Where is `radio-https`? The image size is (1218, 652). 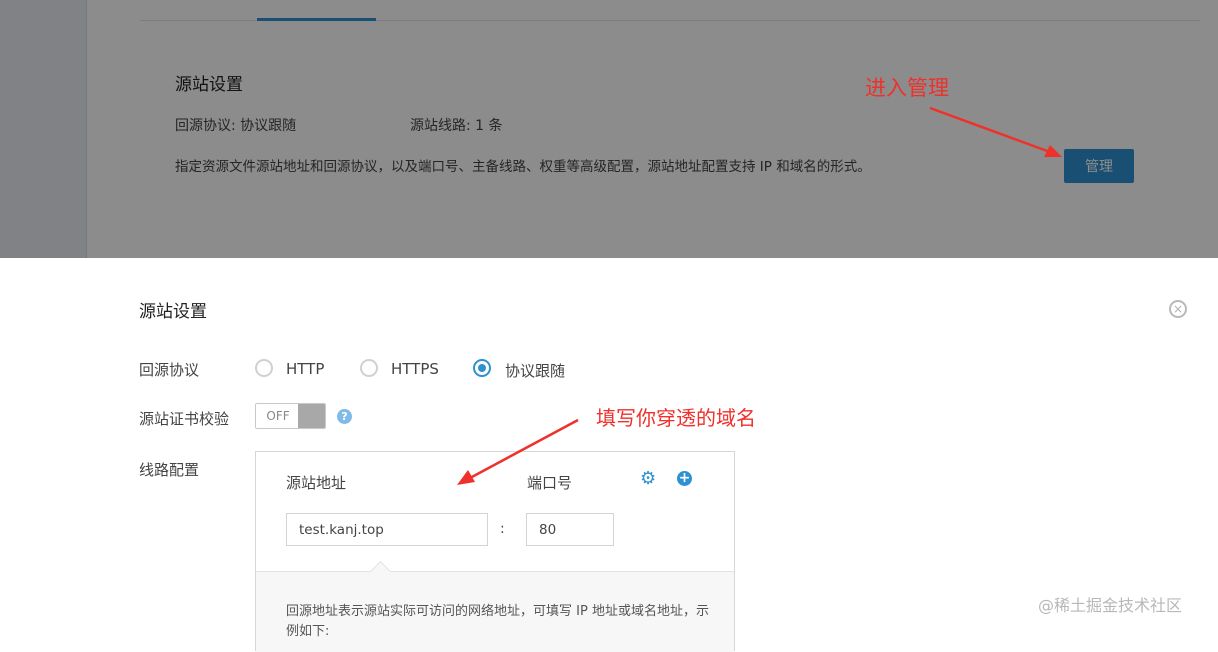
radio-https is located at coordinates (369, 368).